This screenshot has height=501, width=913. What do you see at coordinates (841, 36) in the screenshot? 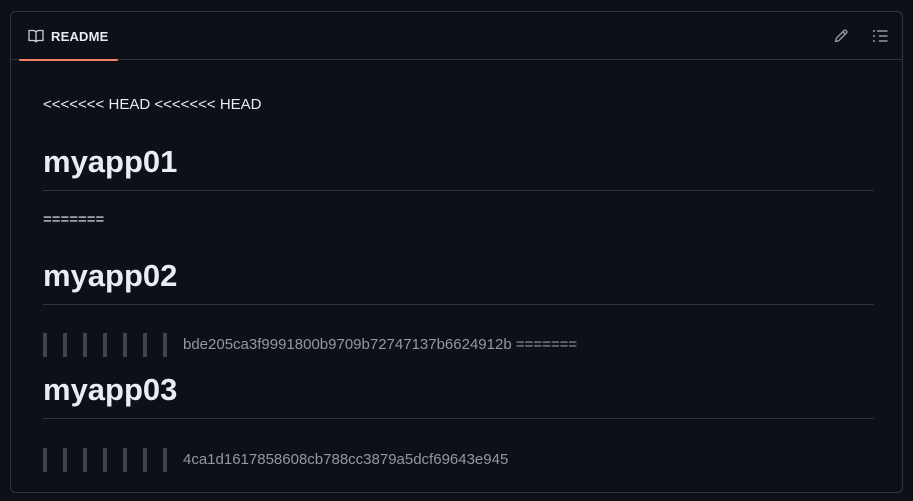
I see `pencil-icon` at bounding box center [841, 36].